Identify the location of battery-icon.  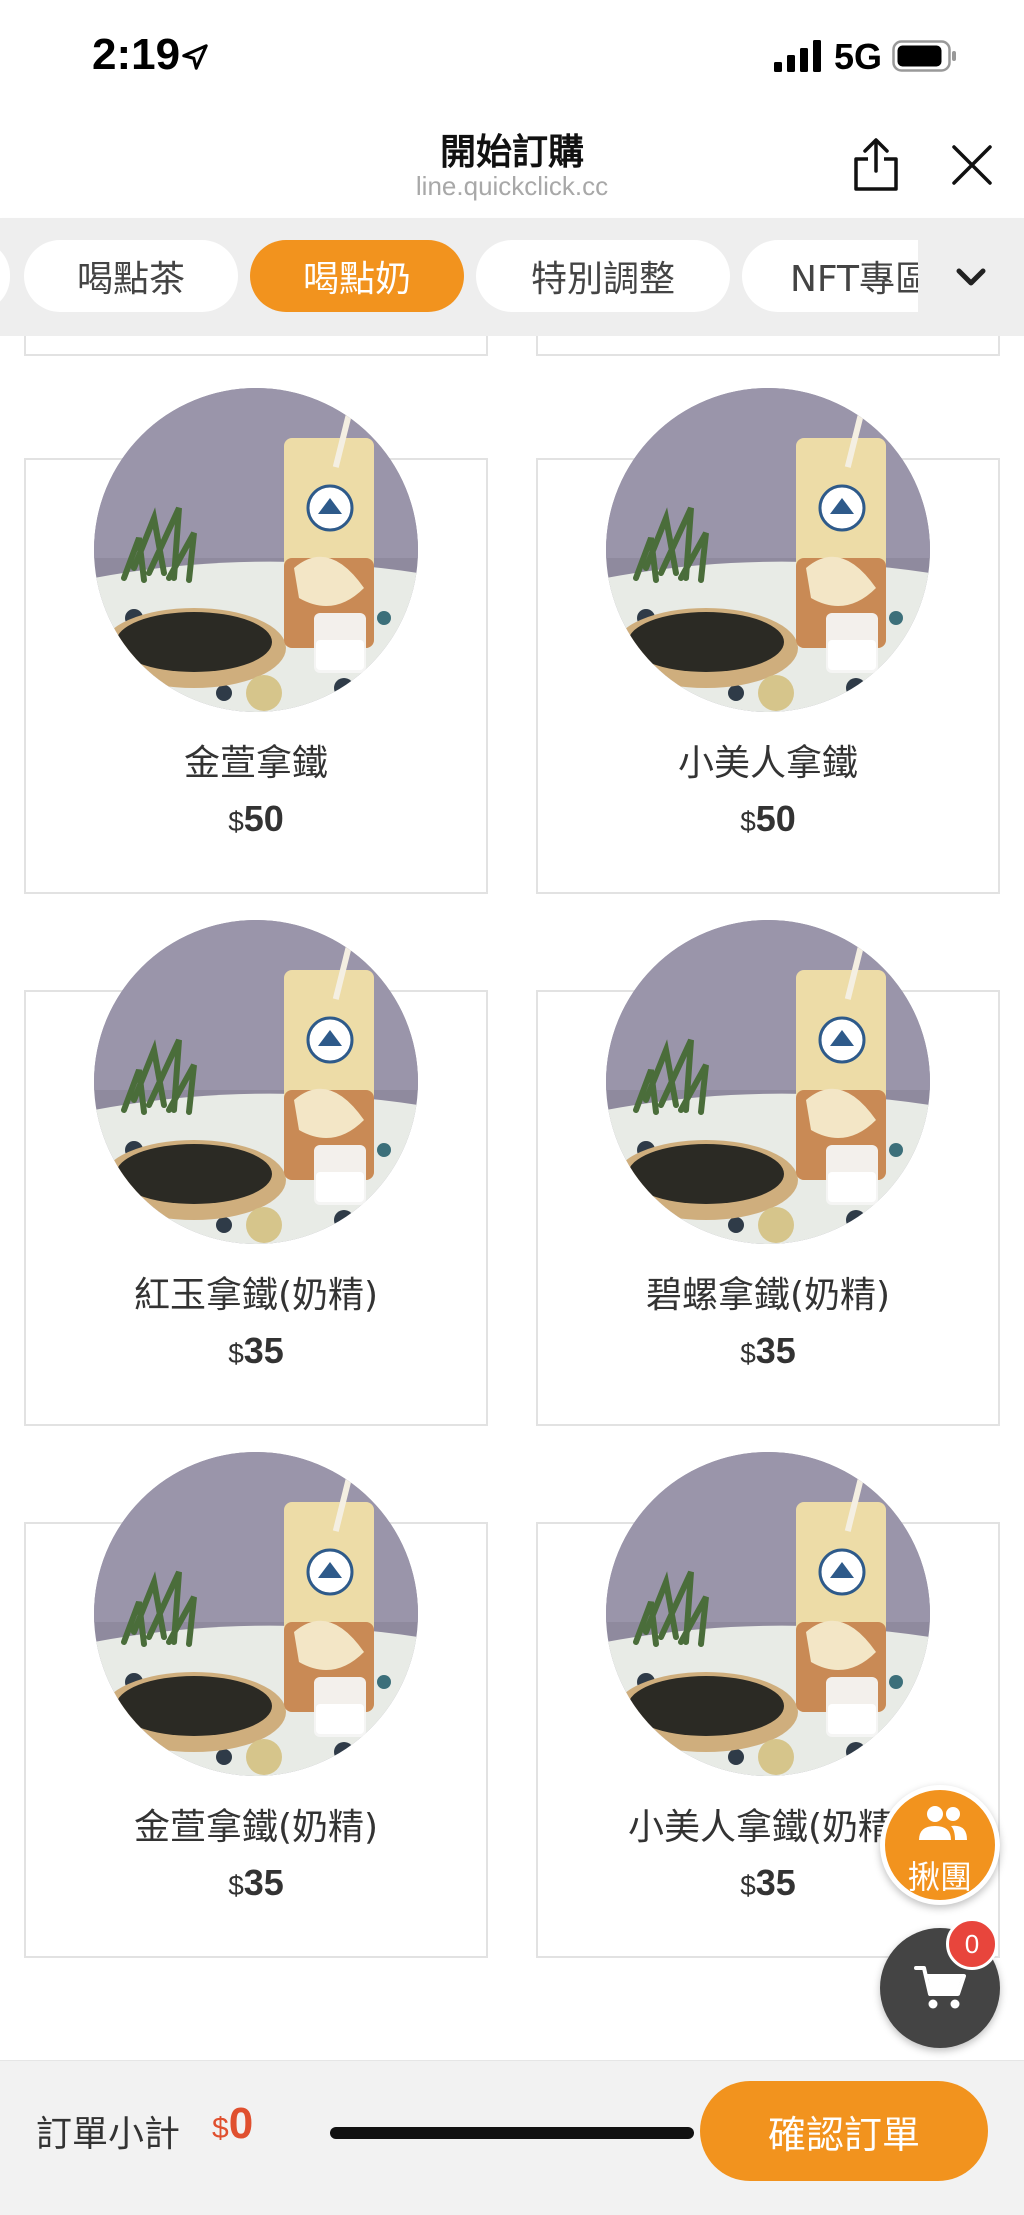
(924, 56).